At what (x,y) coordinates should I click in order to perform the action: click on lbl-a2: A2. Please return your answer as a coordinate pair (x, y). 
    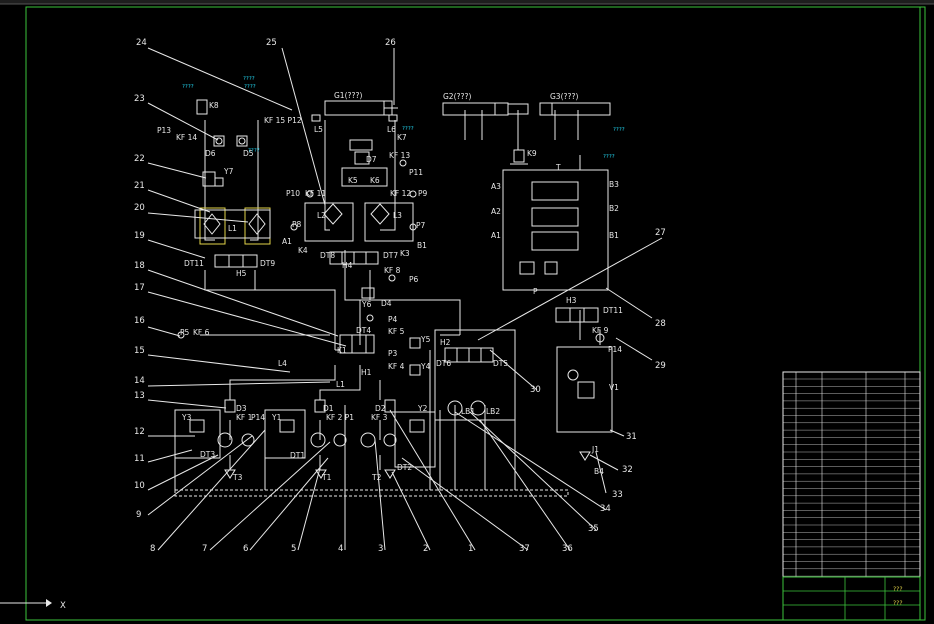
    Looking at the image, I should click on (496, 211).